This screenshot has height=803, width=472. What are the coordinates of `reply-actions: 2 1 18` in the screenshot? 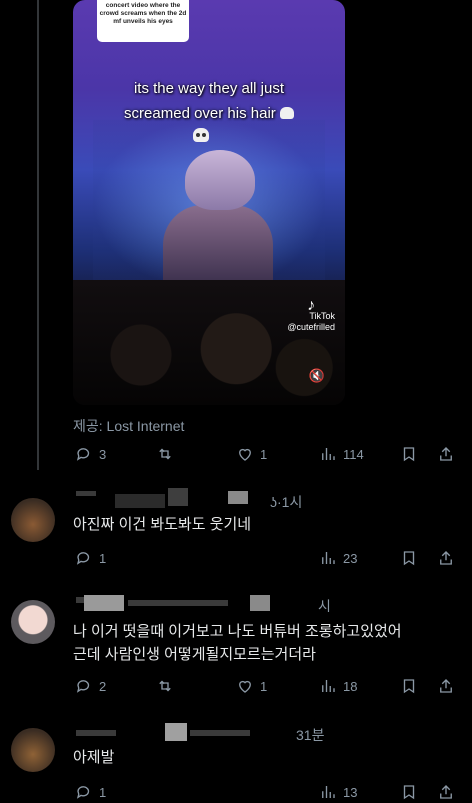 It's located at (268, 686).